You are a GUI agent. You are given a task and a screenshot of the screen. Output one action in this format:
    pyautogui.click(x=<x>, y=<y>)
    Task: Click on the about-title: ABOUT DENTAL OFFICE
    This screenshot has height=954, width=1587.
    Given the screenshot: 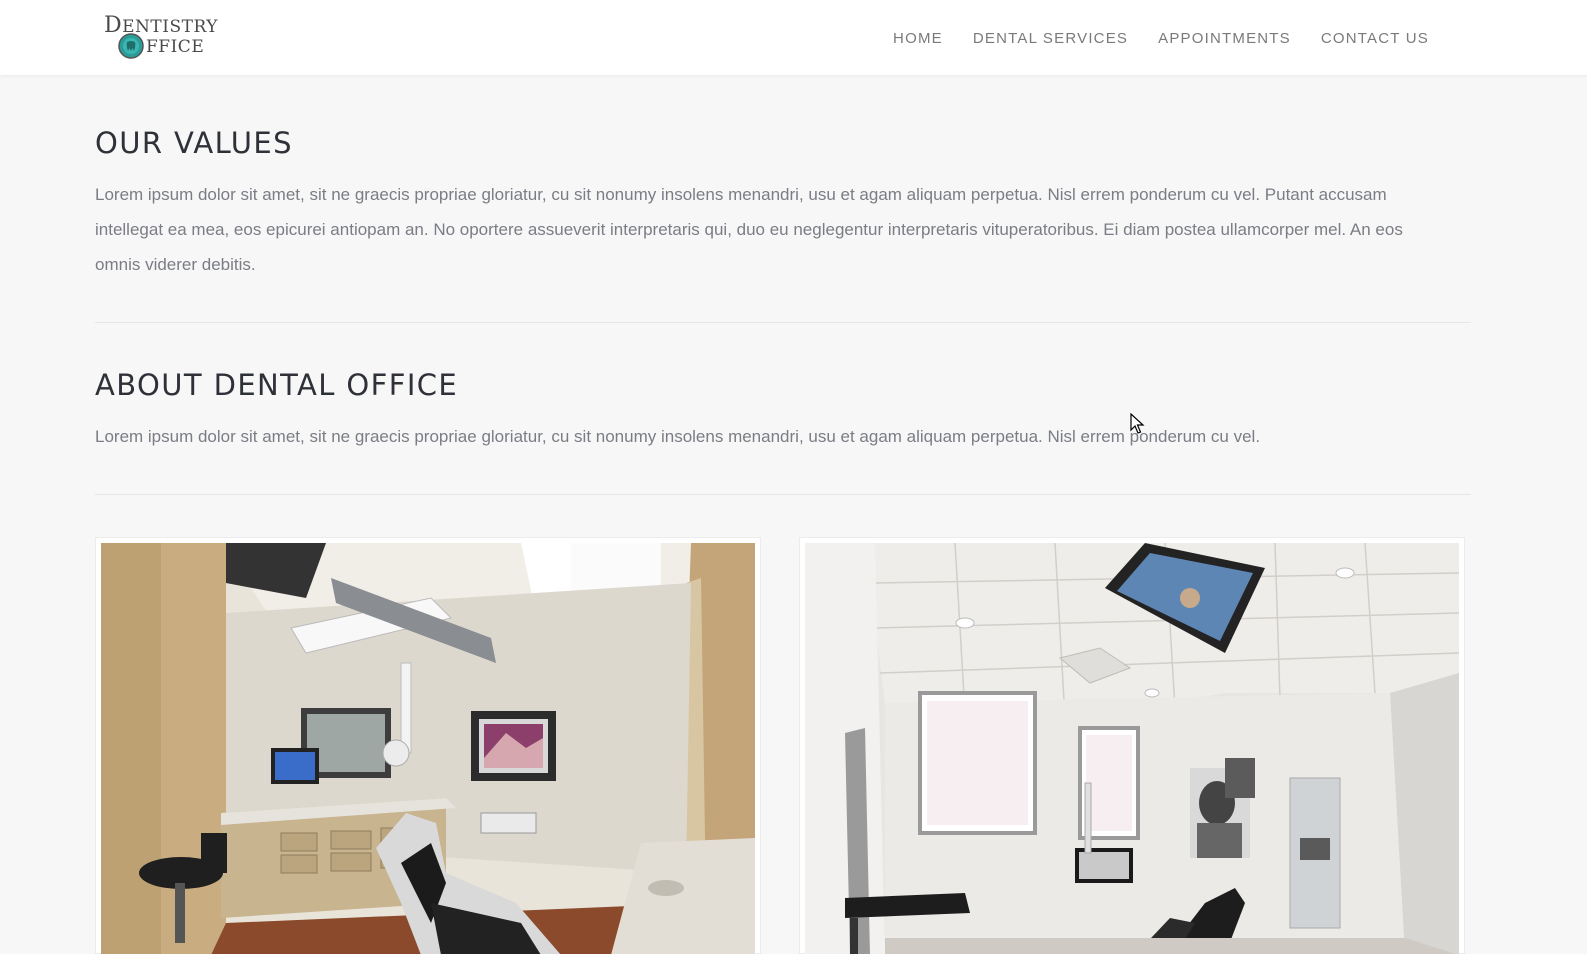 What is the action you would take?
    pyautogui.click(x=277, y=385)
    